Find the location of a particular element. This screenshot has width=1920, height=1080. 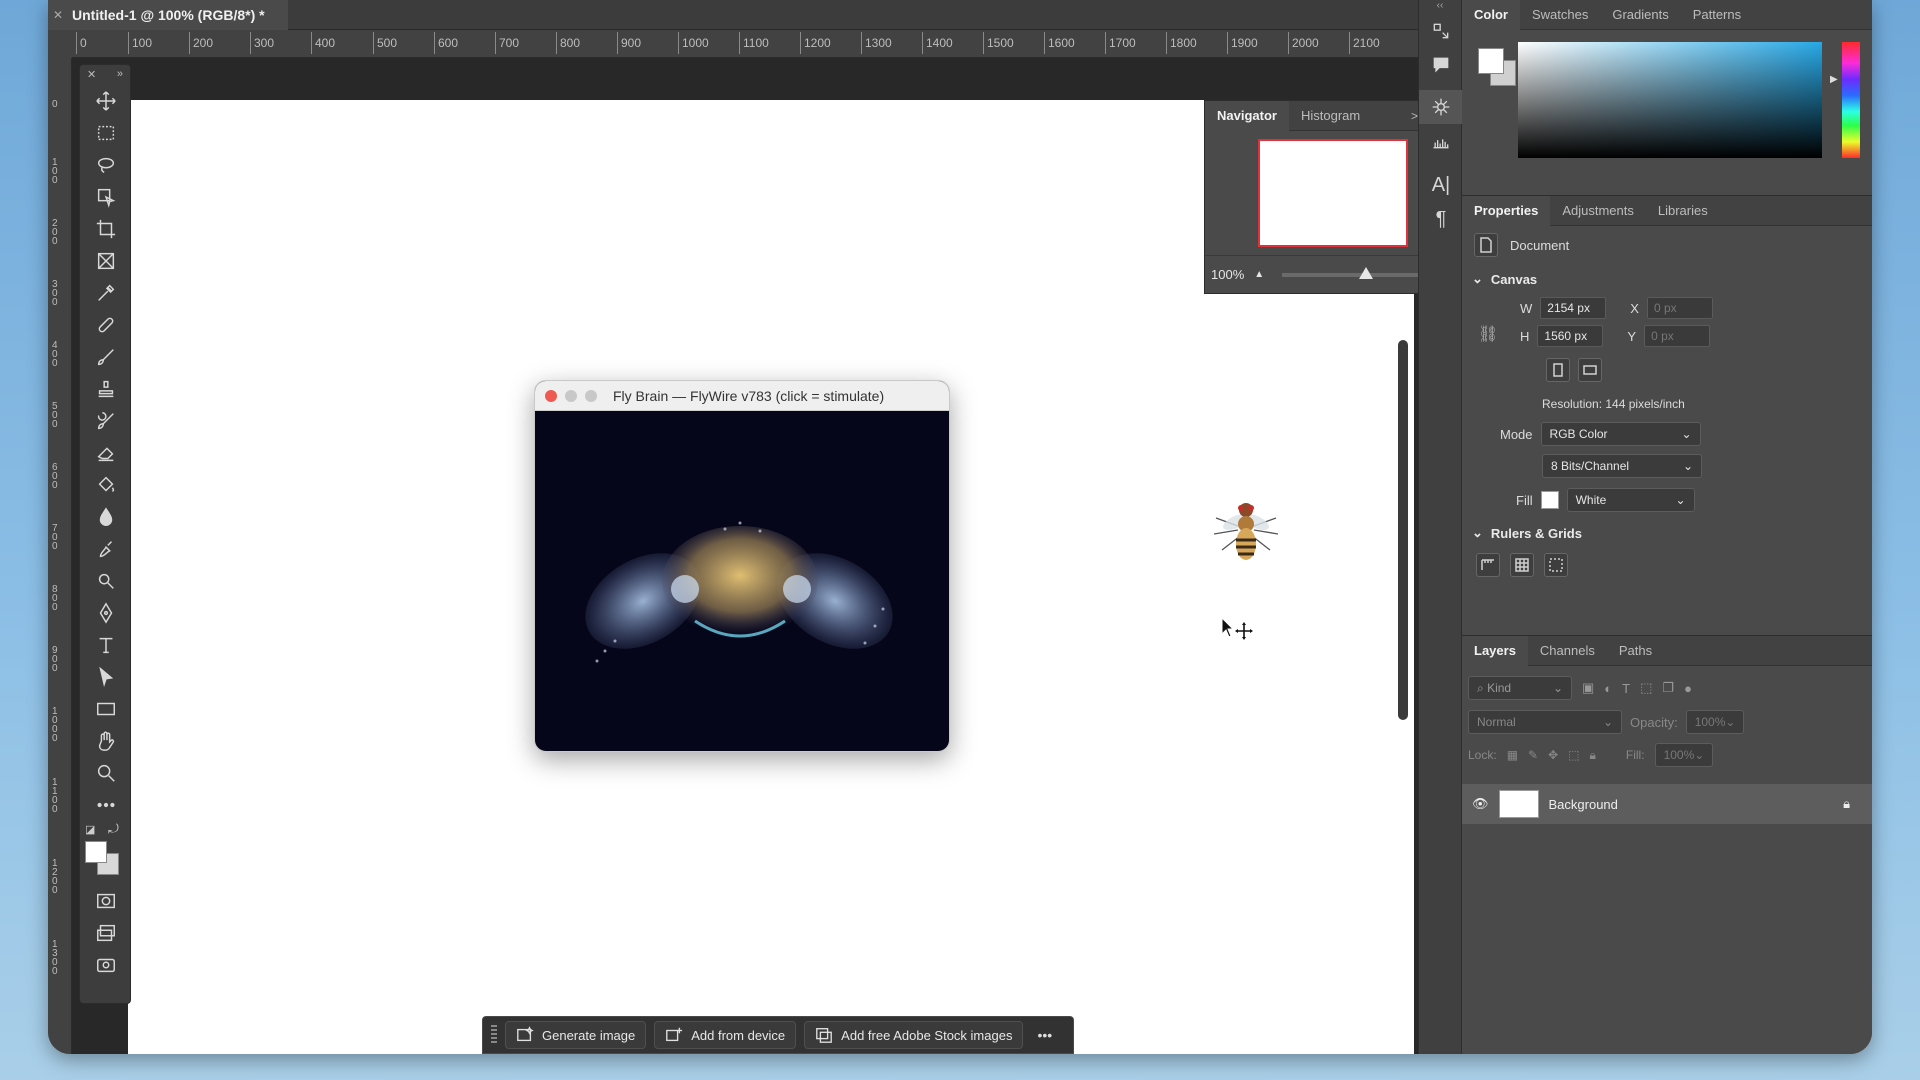

lock-transparency-icon: ▦ is located at coordinates (1512, 755).